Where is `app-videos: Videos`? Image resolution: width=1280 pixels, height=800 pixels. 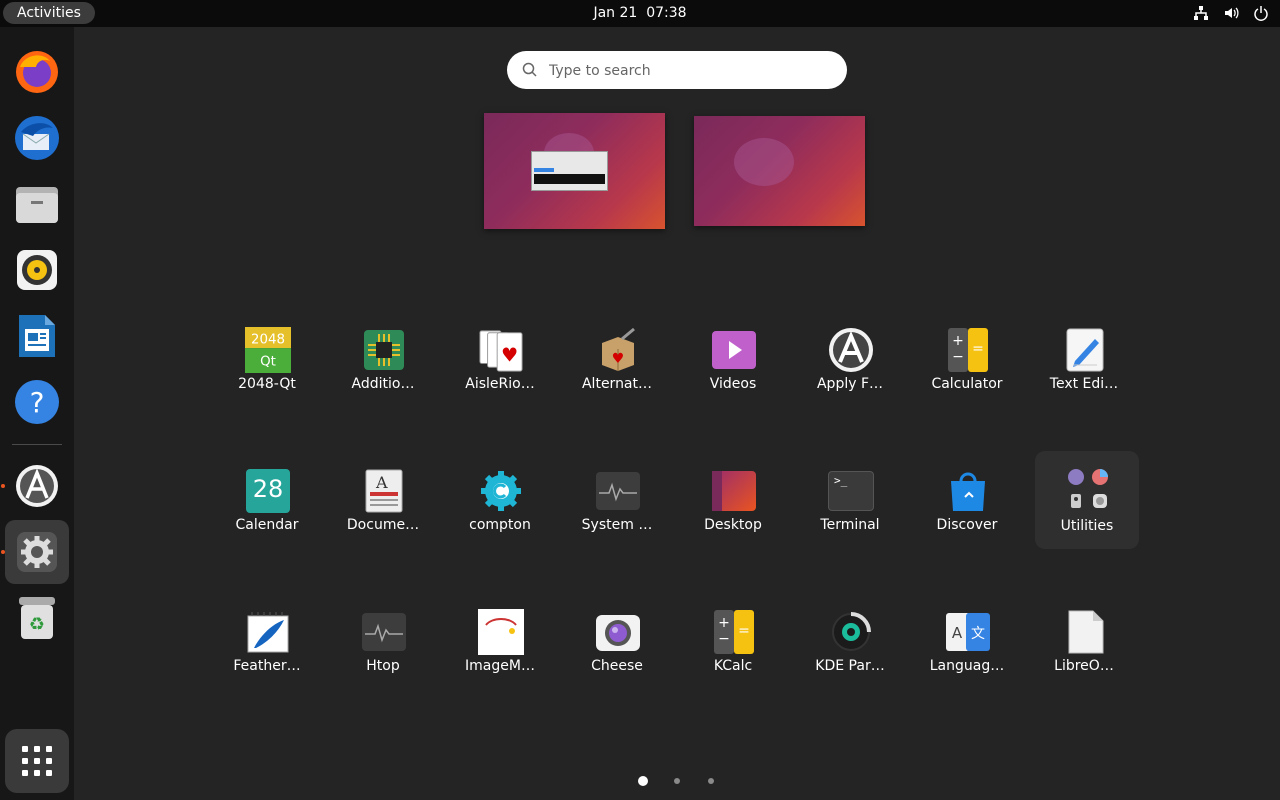 app-videos: Videos is located at coordinates (733, 371).